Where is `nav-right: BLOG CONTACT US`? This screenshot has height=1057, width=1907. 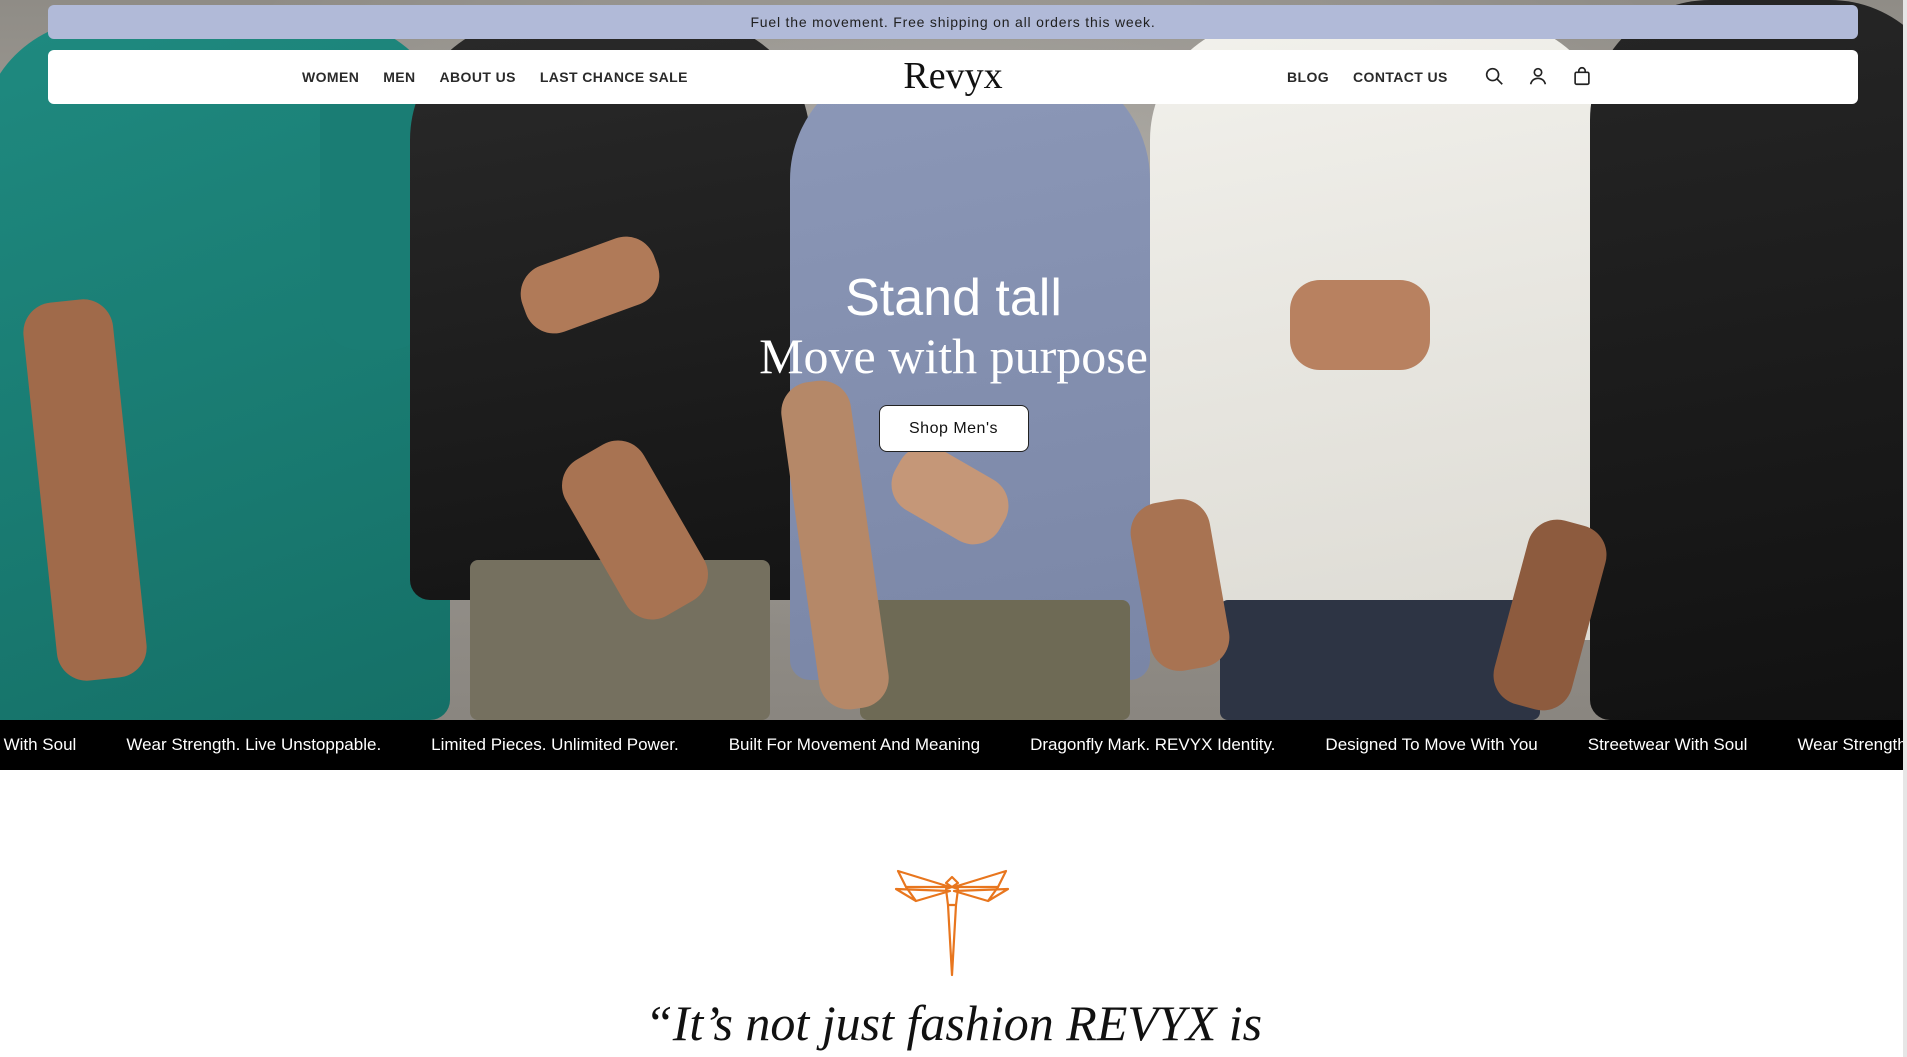
nav-right: BLOG CONTACT US is located at coordinates (1379, 77).